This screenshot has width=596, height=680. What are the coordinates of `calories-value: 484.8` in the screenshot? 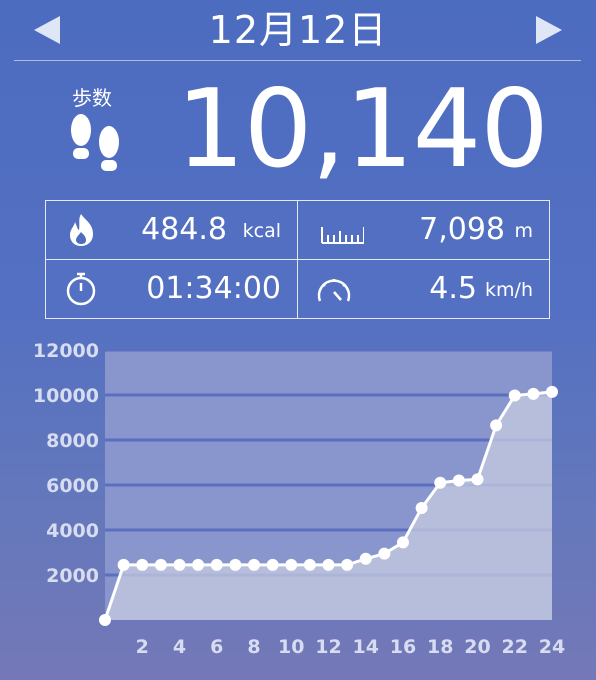 It's located at (184, 229).